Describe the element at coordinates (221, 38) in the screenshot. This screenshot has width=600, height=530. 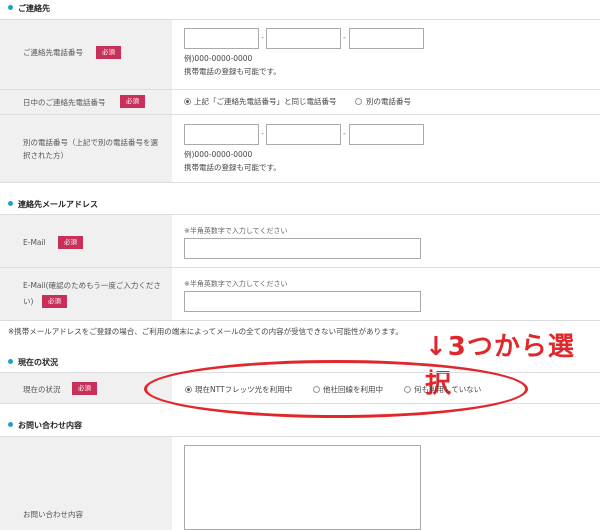
I see `contact-phone-part1-input` at that location.